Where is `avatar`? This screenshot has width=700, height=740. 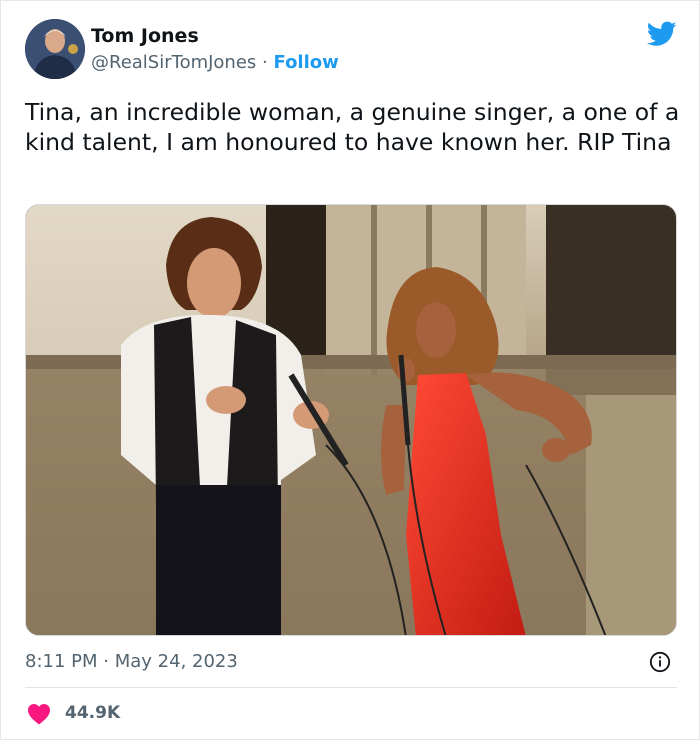
avatar is located at coordinates (55, 49).